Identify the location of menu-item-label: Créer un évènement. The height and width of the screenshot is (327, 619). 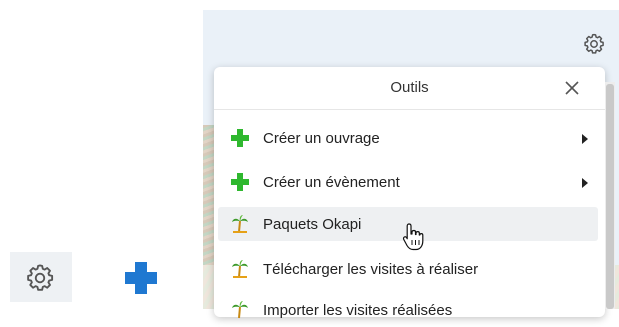
(331, 182).